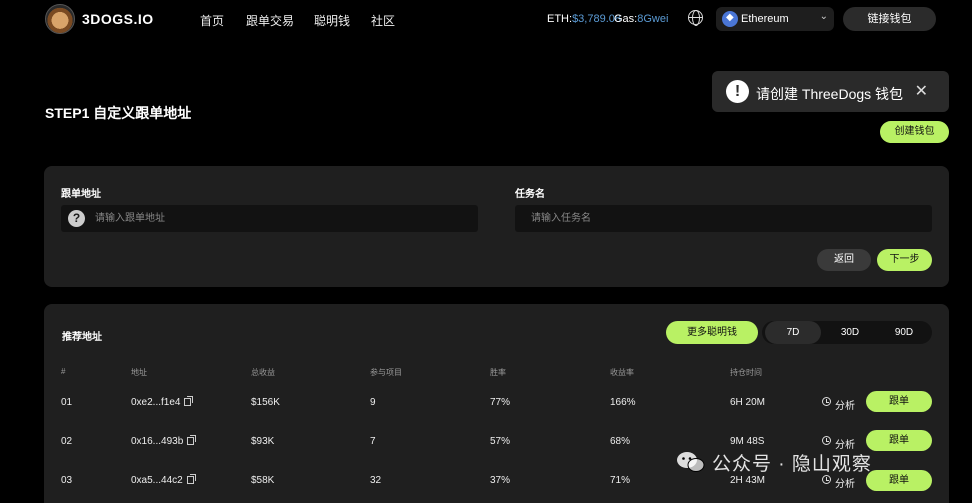 The height and width of the screenshot is (503, 972). I want to click on help-icon: ?, so click(76, 218).